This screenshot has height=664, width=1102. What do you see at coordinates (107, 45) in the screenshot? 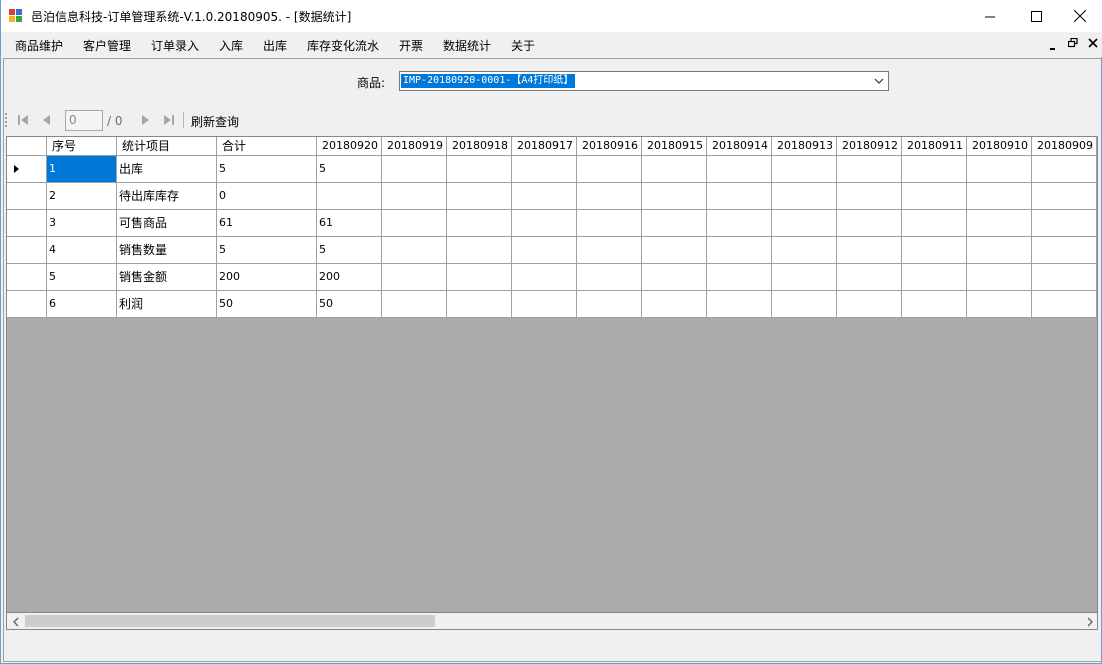
I see `menu-item-customer: 客户管理` at bounding box center [107, 45].